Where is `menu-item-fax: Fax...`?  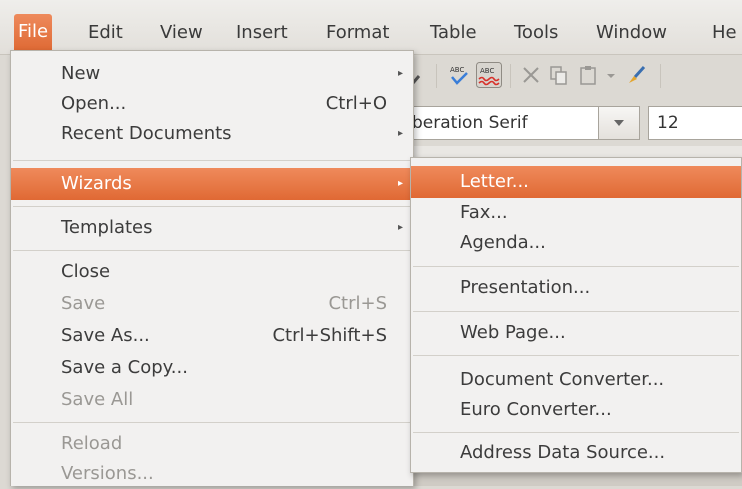
menu-item-fax: Fax... is located at coordinates (576, 213).